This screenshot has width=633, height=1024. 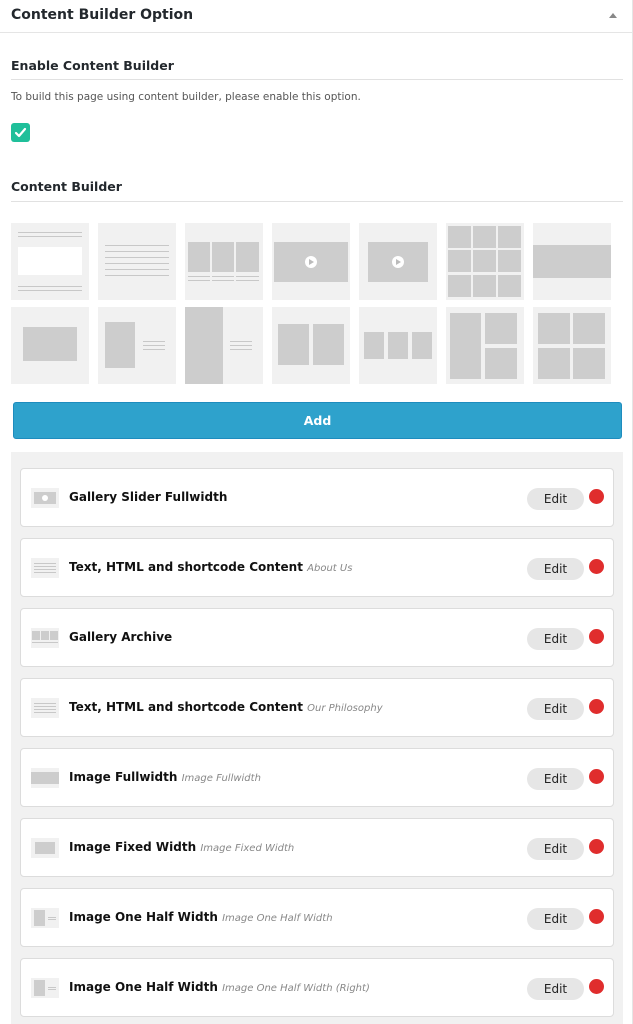 I want to click on collapse-arrow-icon, so click(x=613, y=15).